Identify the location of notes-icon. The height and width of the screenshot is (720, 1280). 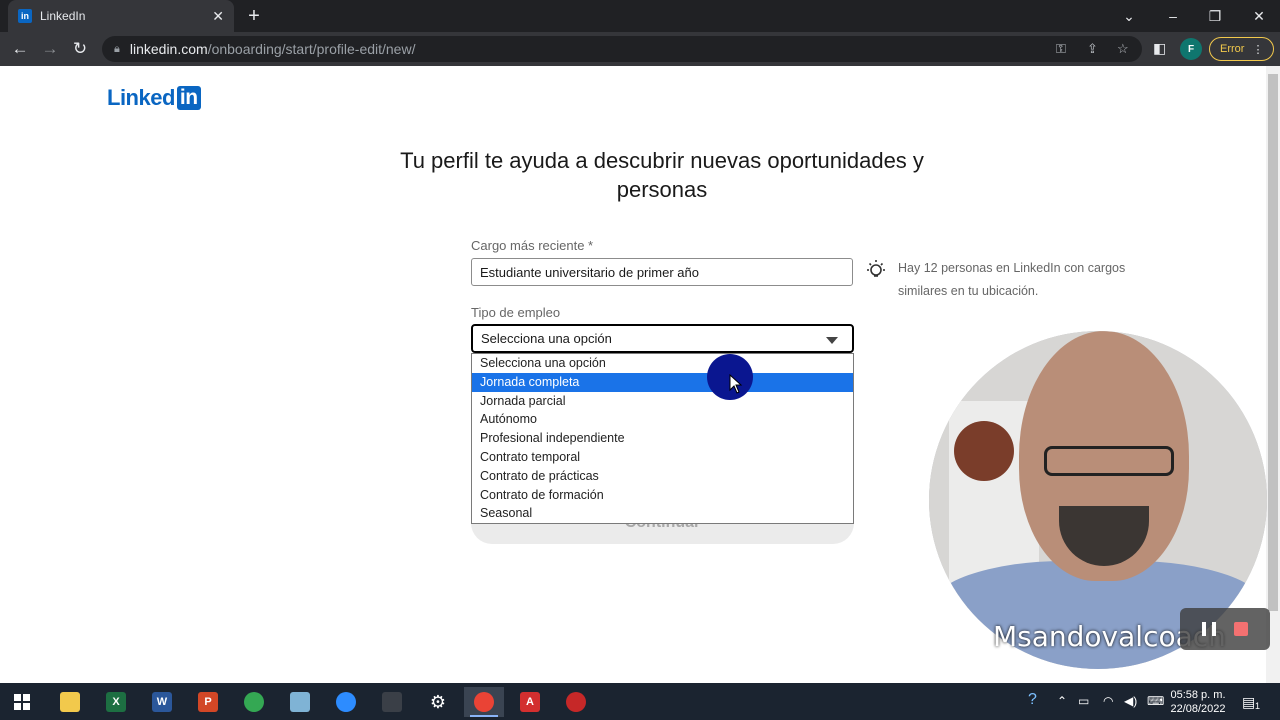
(300, 702).